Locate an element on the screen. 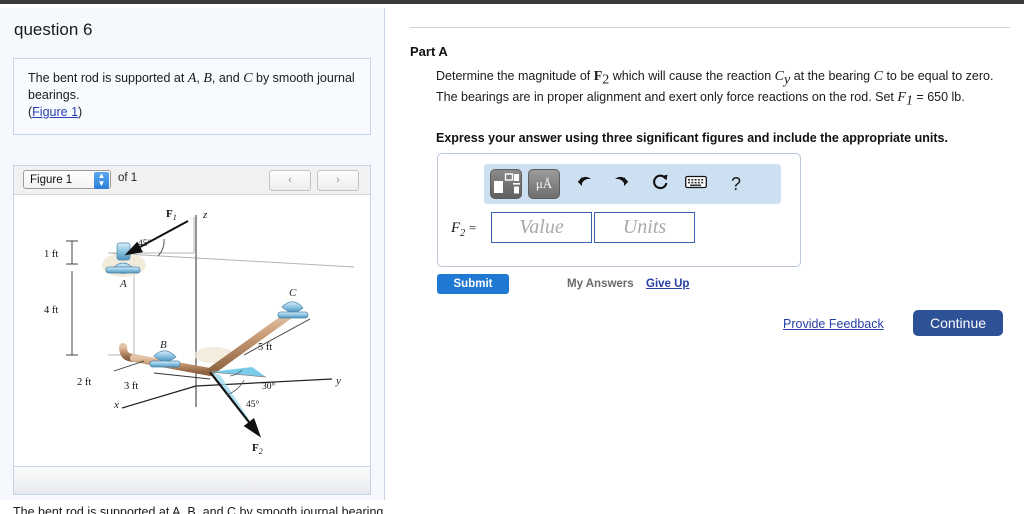 Image resolution: width=1024 pixels, height=514 pixels. prompt-seg-3: at the bearing is located at coordinates (832, 76).